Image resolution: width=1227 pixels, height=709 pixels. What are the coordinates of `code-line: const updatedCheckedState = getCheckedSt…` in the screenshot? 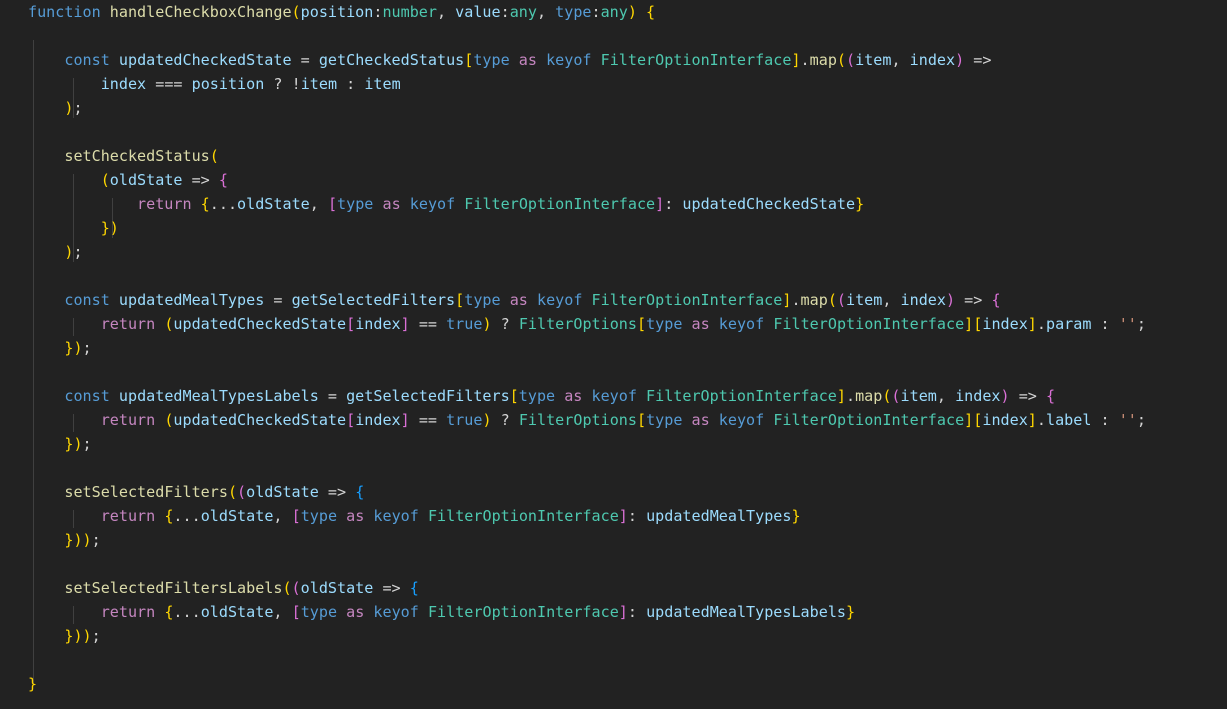 It's located at (528, 60).